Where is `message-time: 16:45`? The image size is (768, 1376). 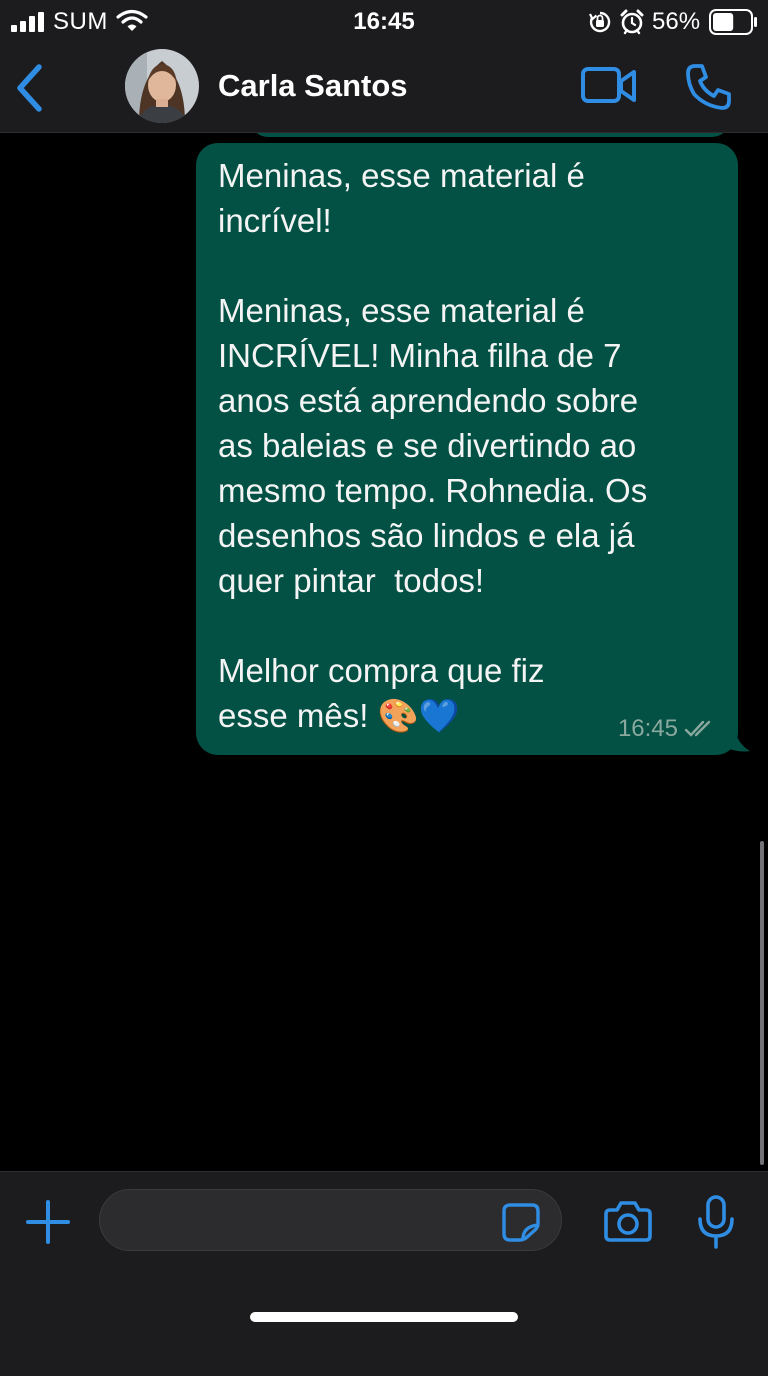
message-time: 16:45 is located at coordinates (647, 728).